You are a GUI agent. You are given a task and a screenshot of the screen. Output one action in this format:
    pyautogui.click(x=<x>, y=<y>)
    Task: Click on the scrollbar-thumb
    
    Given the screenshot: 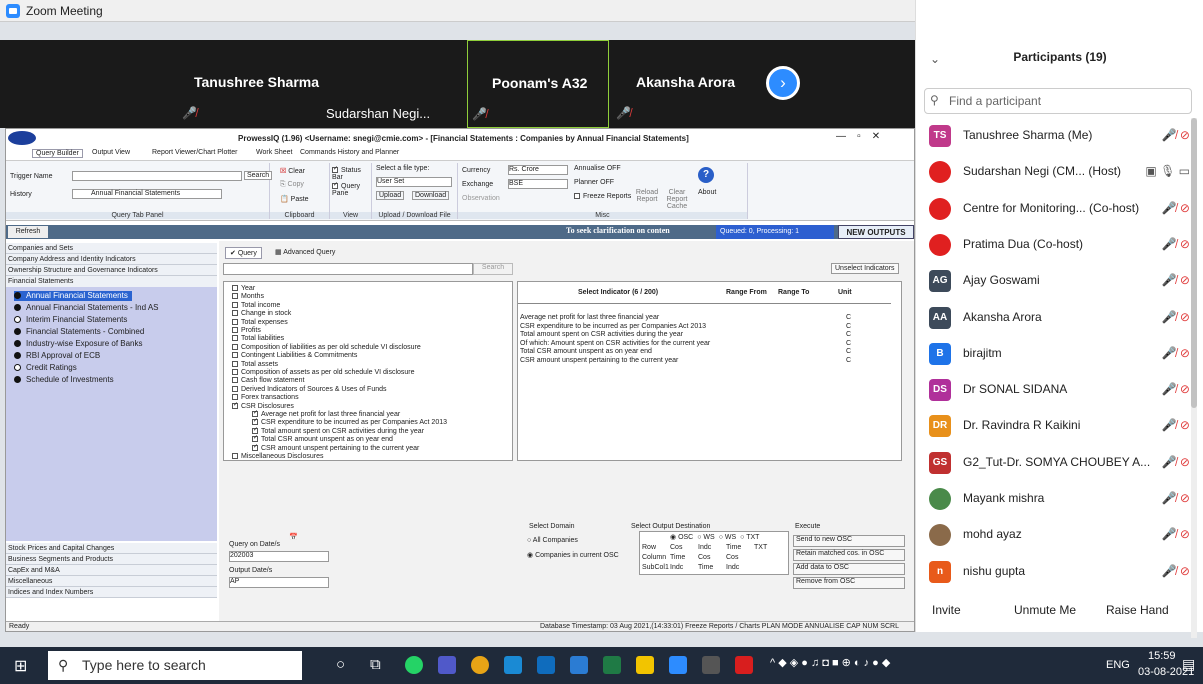 What is the action you would take?
    pyautogui.click(x=1194, y=263)
    